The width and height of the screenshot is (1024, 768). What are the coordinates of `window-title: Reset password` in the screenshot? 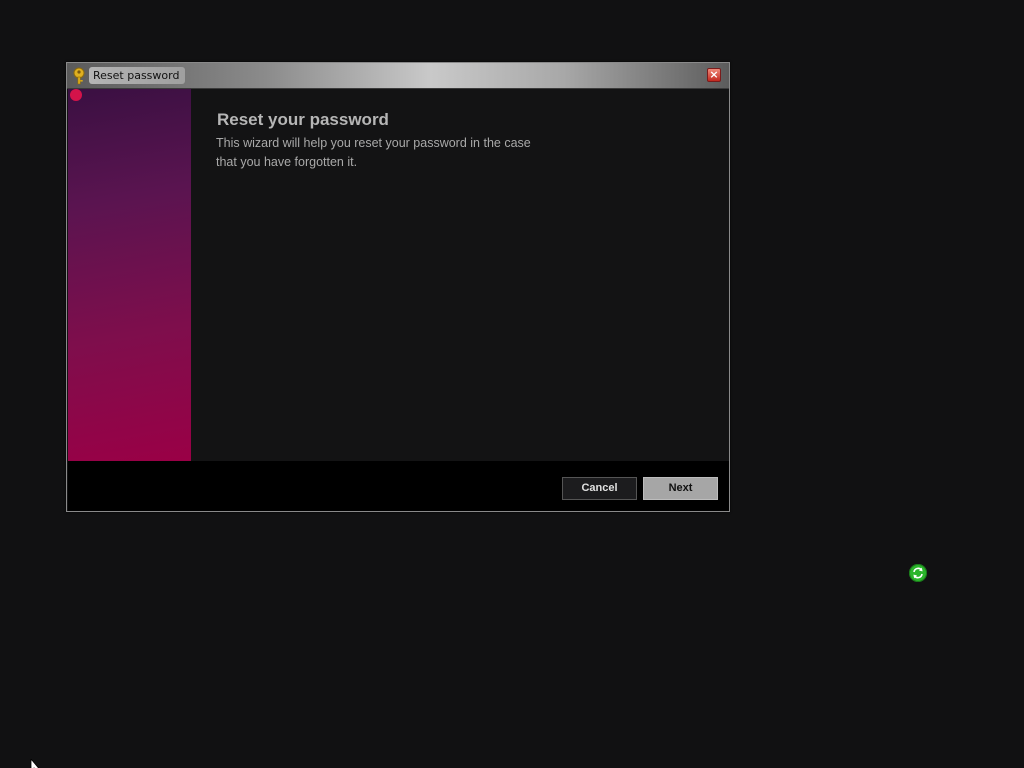 It's located at (137, 75).